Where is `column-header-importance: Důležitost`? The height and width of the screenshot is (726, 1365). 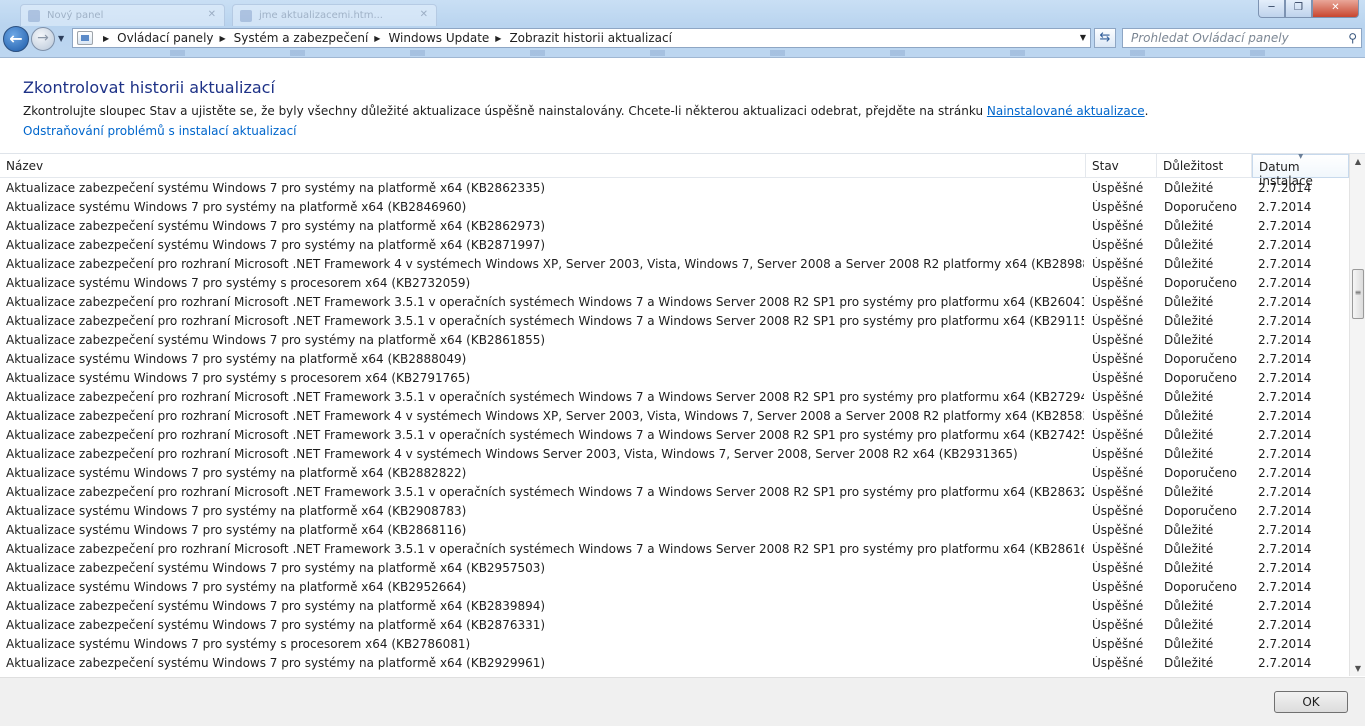 column-header-importance: Důležitost is located at coordinates (1204, 166).